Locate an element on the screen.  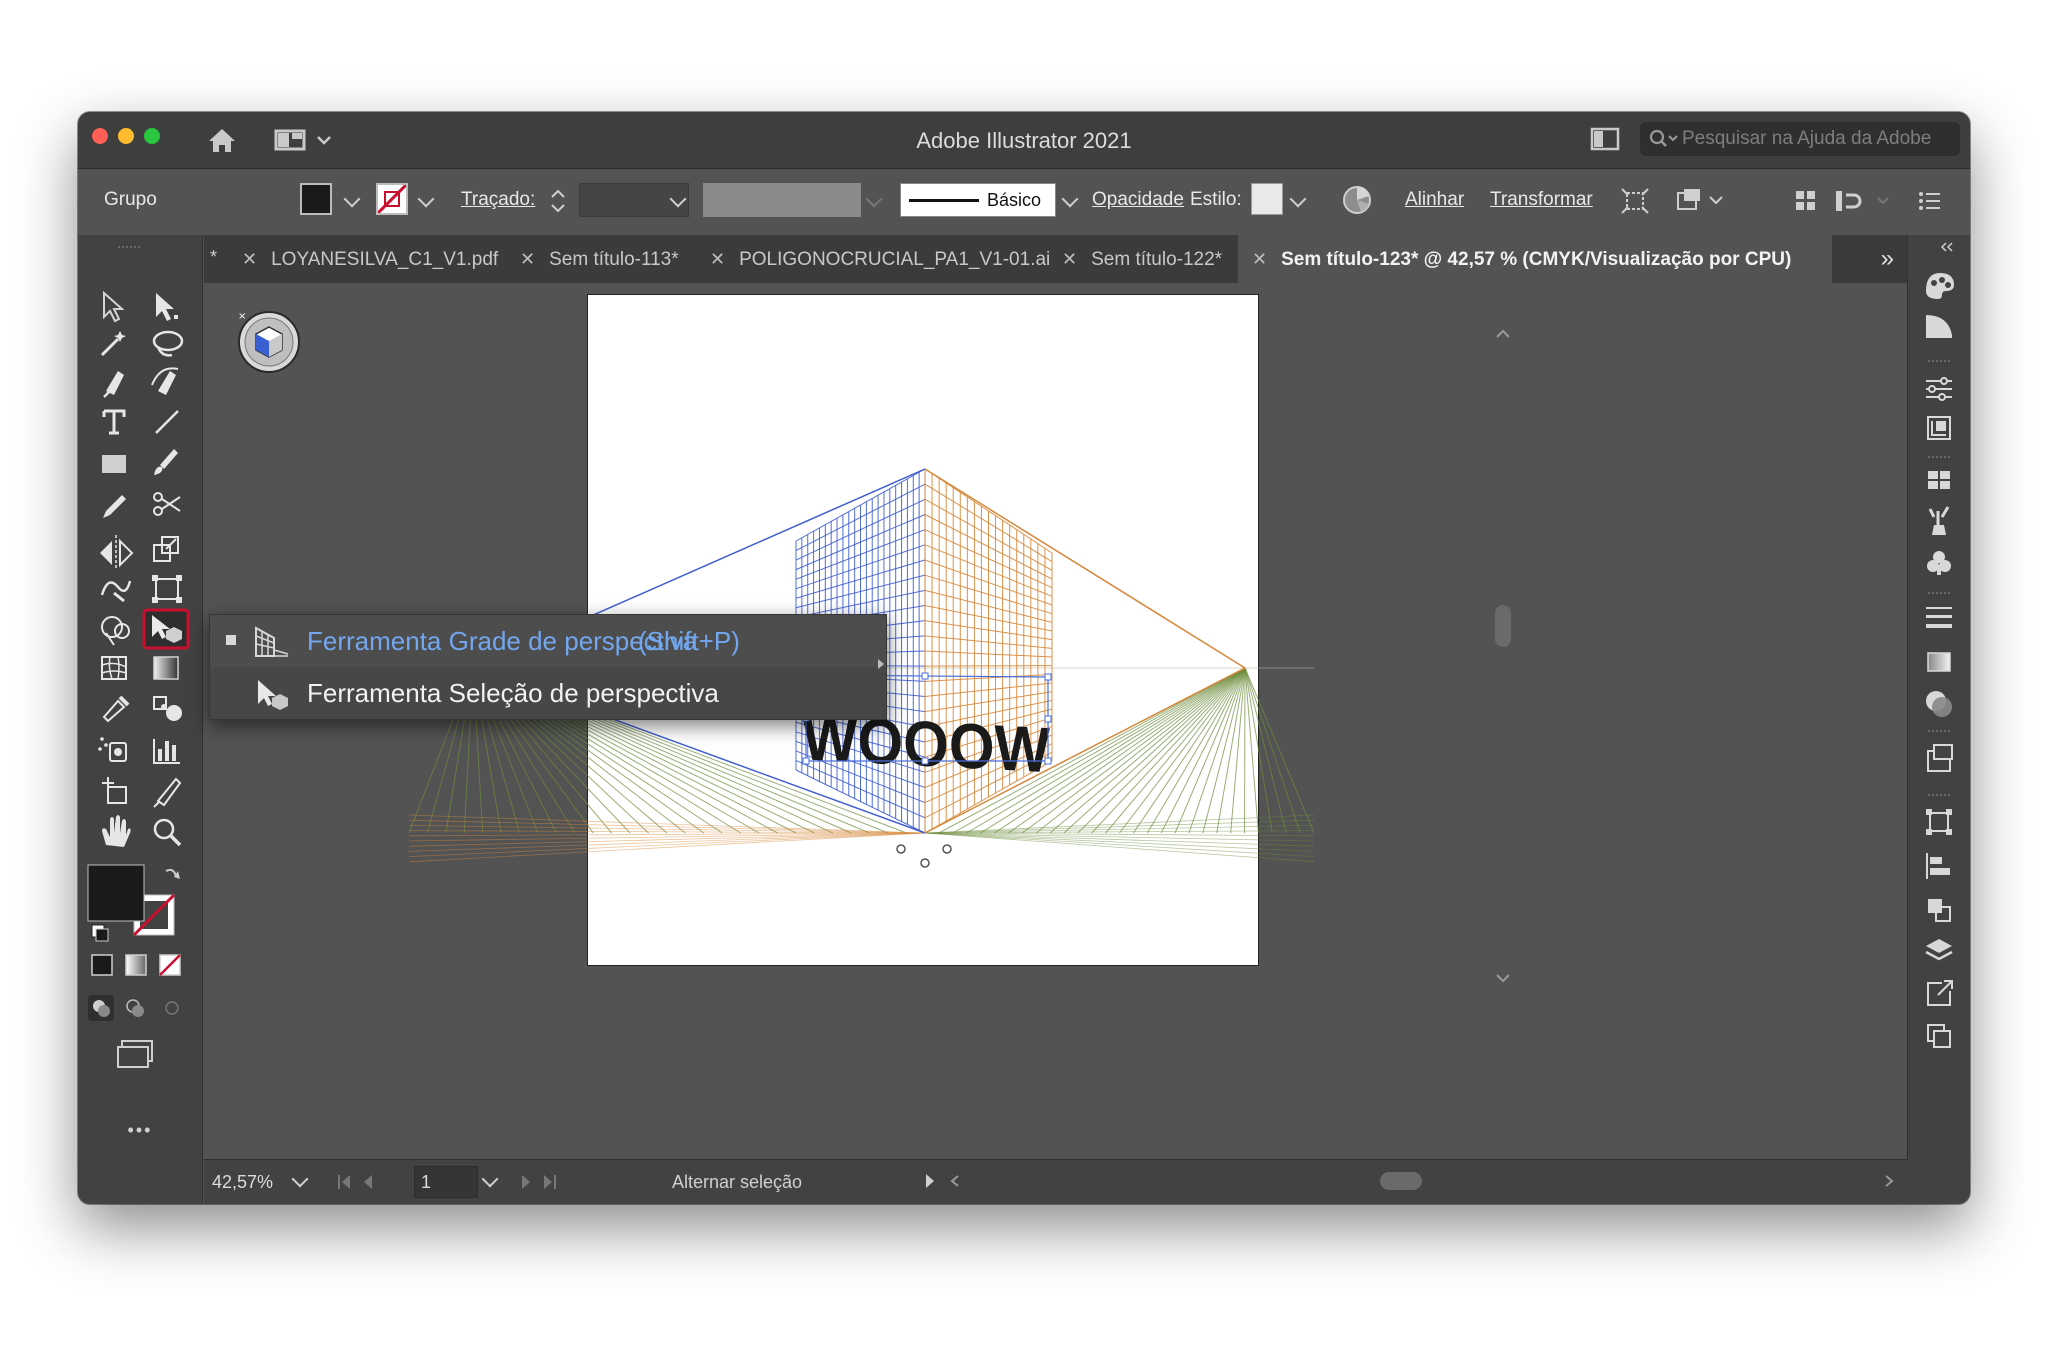
reflect-tool-icon is located at coordinates (117, 552).